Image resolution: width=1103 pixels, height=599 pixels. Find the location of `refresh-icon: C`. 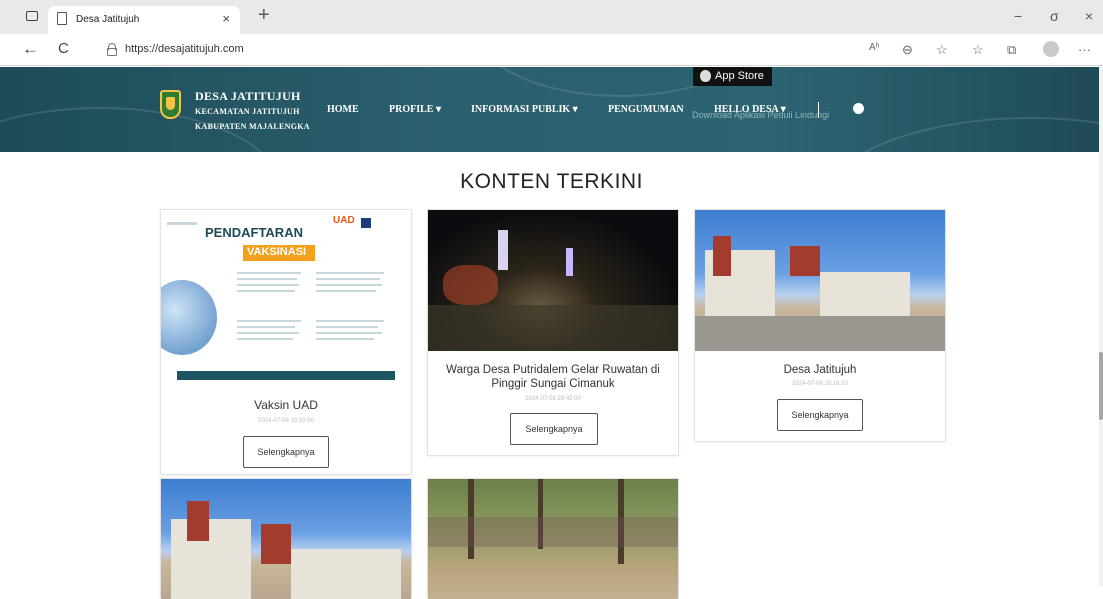

refresh-icon: C is located at coordinates (63, 49).